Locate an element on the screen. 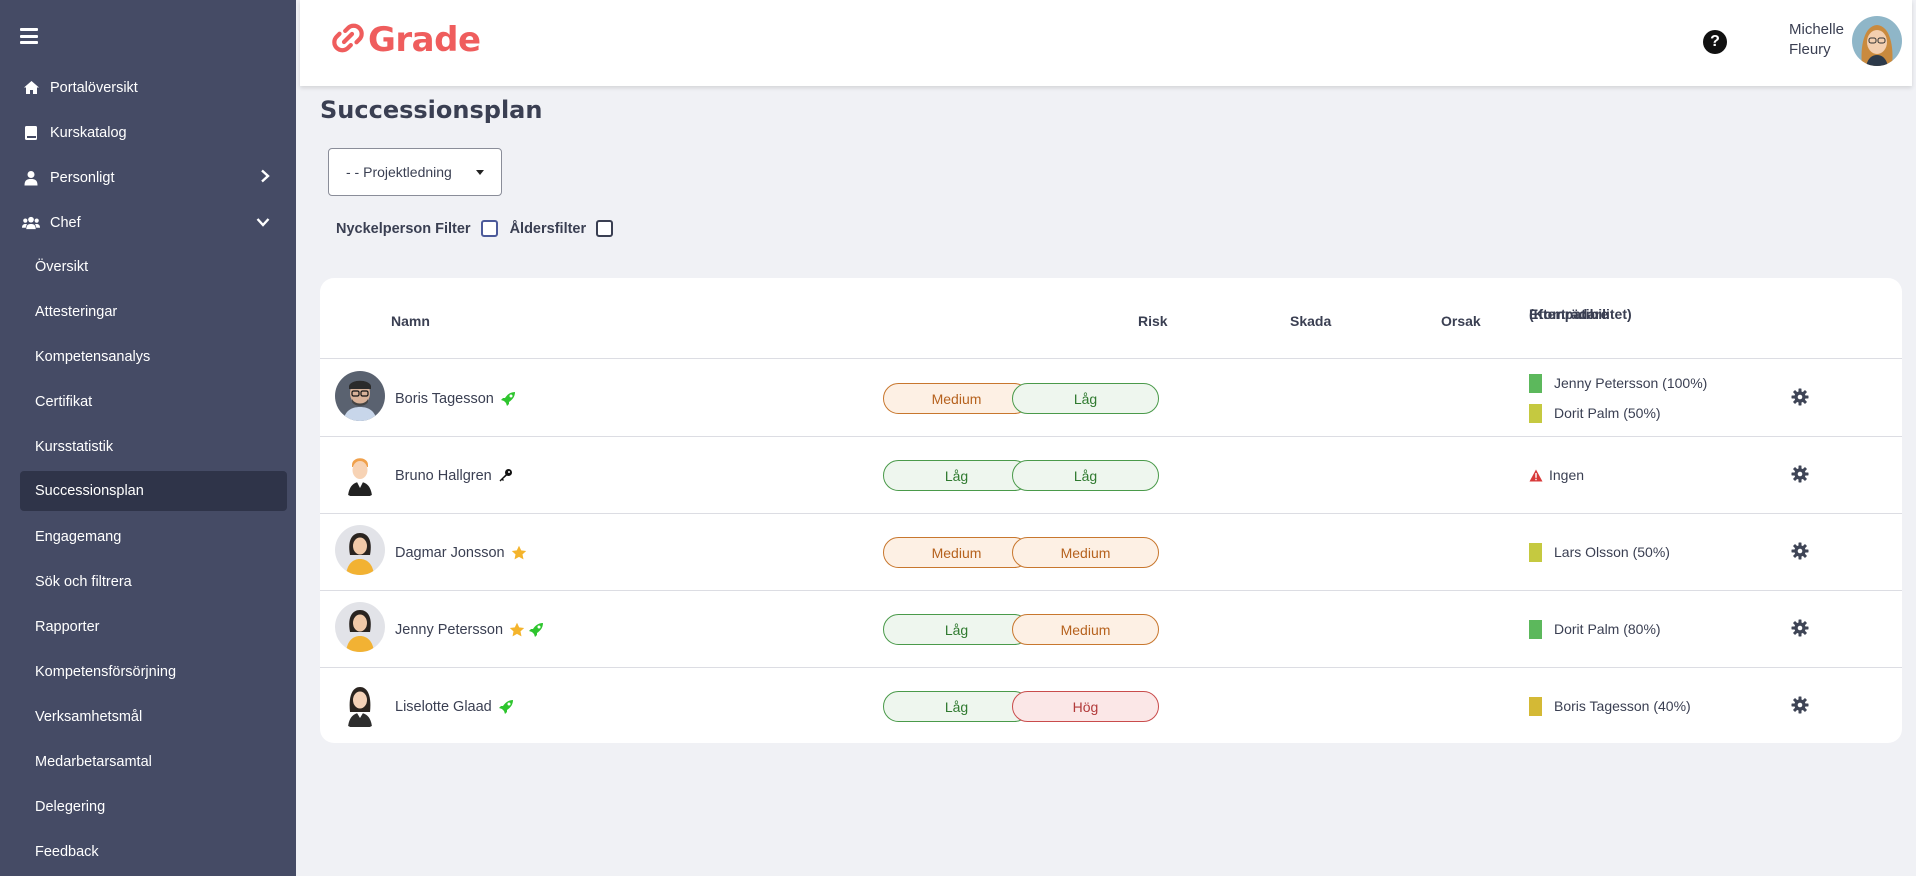 The height and width of the screenshot is (876, 1916). hamburger-menu-icon is located at coordinates (29, 36).